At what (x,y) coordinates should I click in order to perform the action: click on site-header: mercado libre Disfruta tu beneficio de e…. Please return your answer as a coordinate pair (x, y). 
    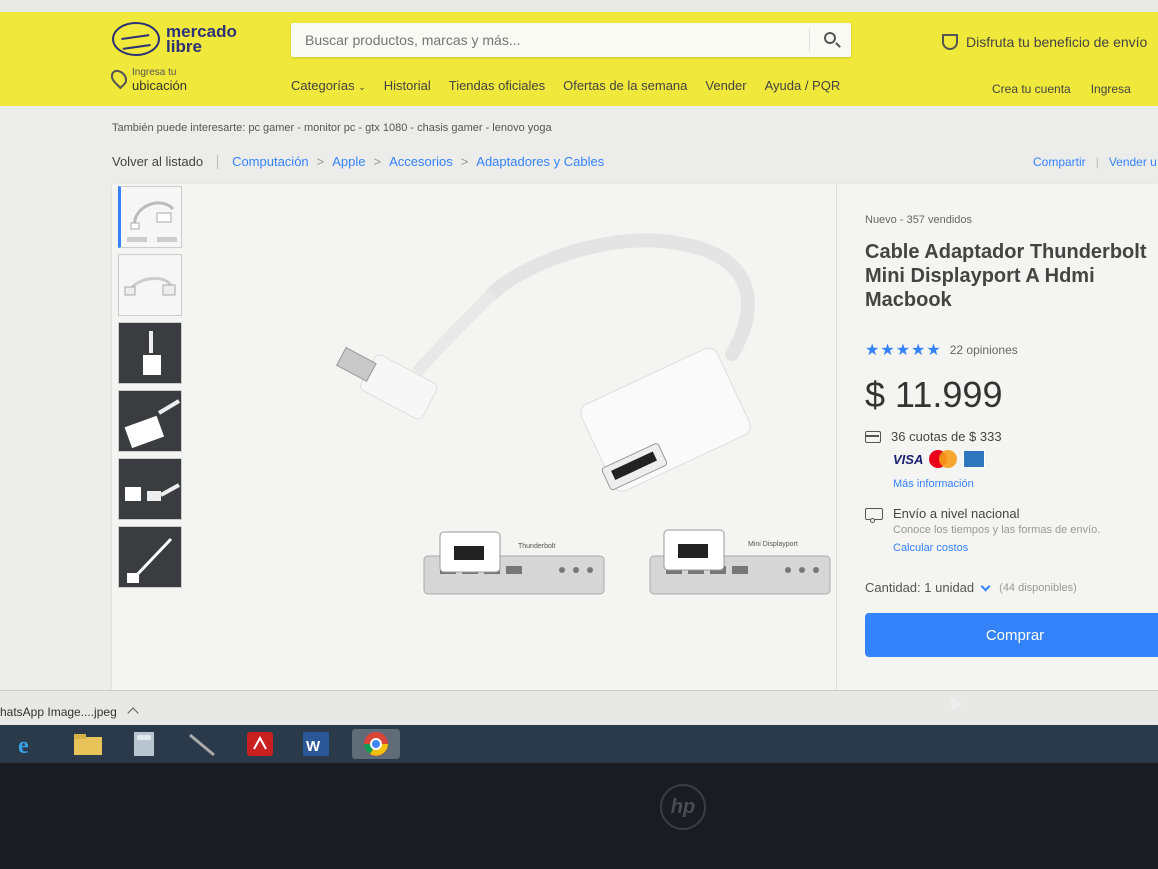
    Looking at the image, I should click on (579, 59).